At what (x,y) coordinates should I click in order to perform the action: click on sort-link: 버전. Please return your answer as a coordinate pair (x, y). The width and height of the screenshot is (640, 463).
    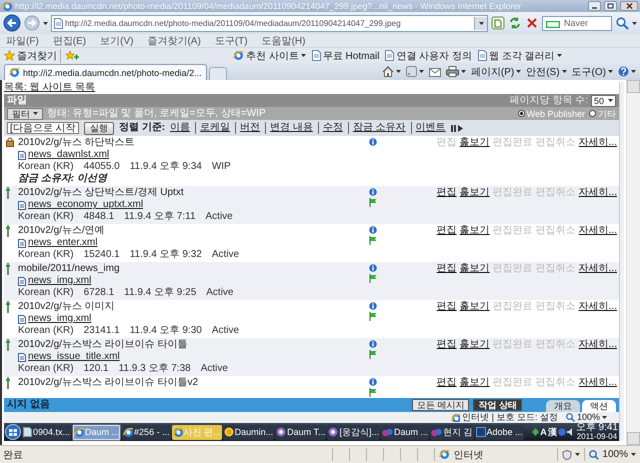
    Looking at the image, I should click on (247, 128).